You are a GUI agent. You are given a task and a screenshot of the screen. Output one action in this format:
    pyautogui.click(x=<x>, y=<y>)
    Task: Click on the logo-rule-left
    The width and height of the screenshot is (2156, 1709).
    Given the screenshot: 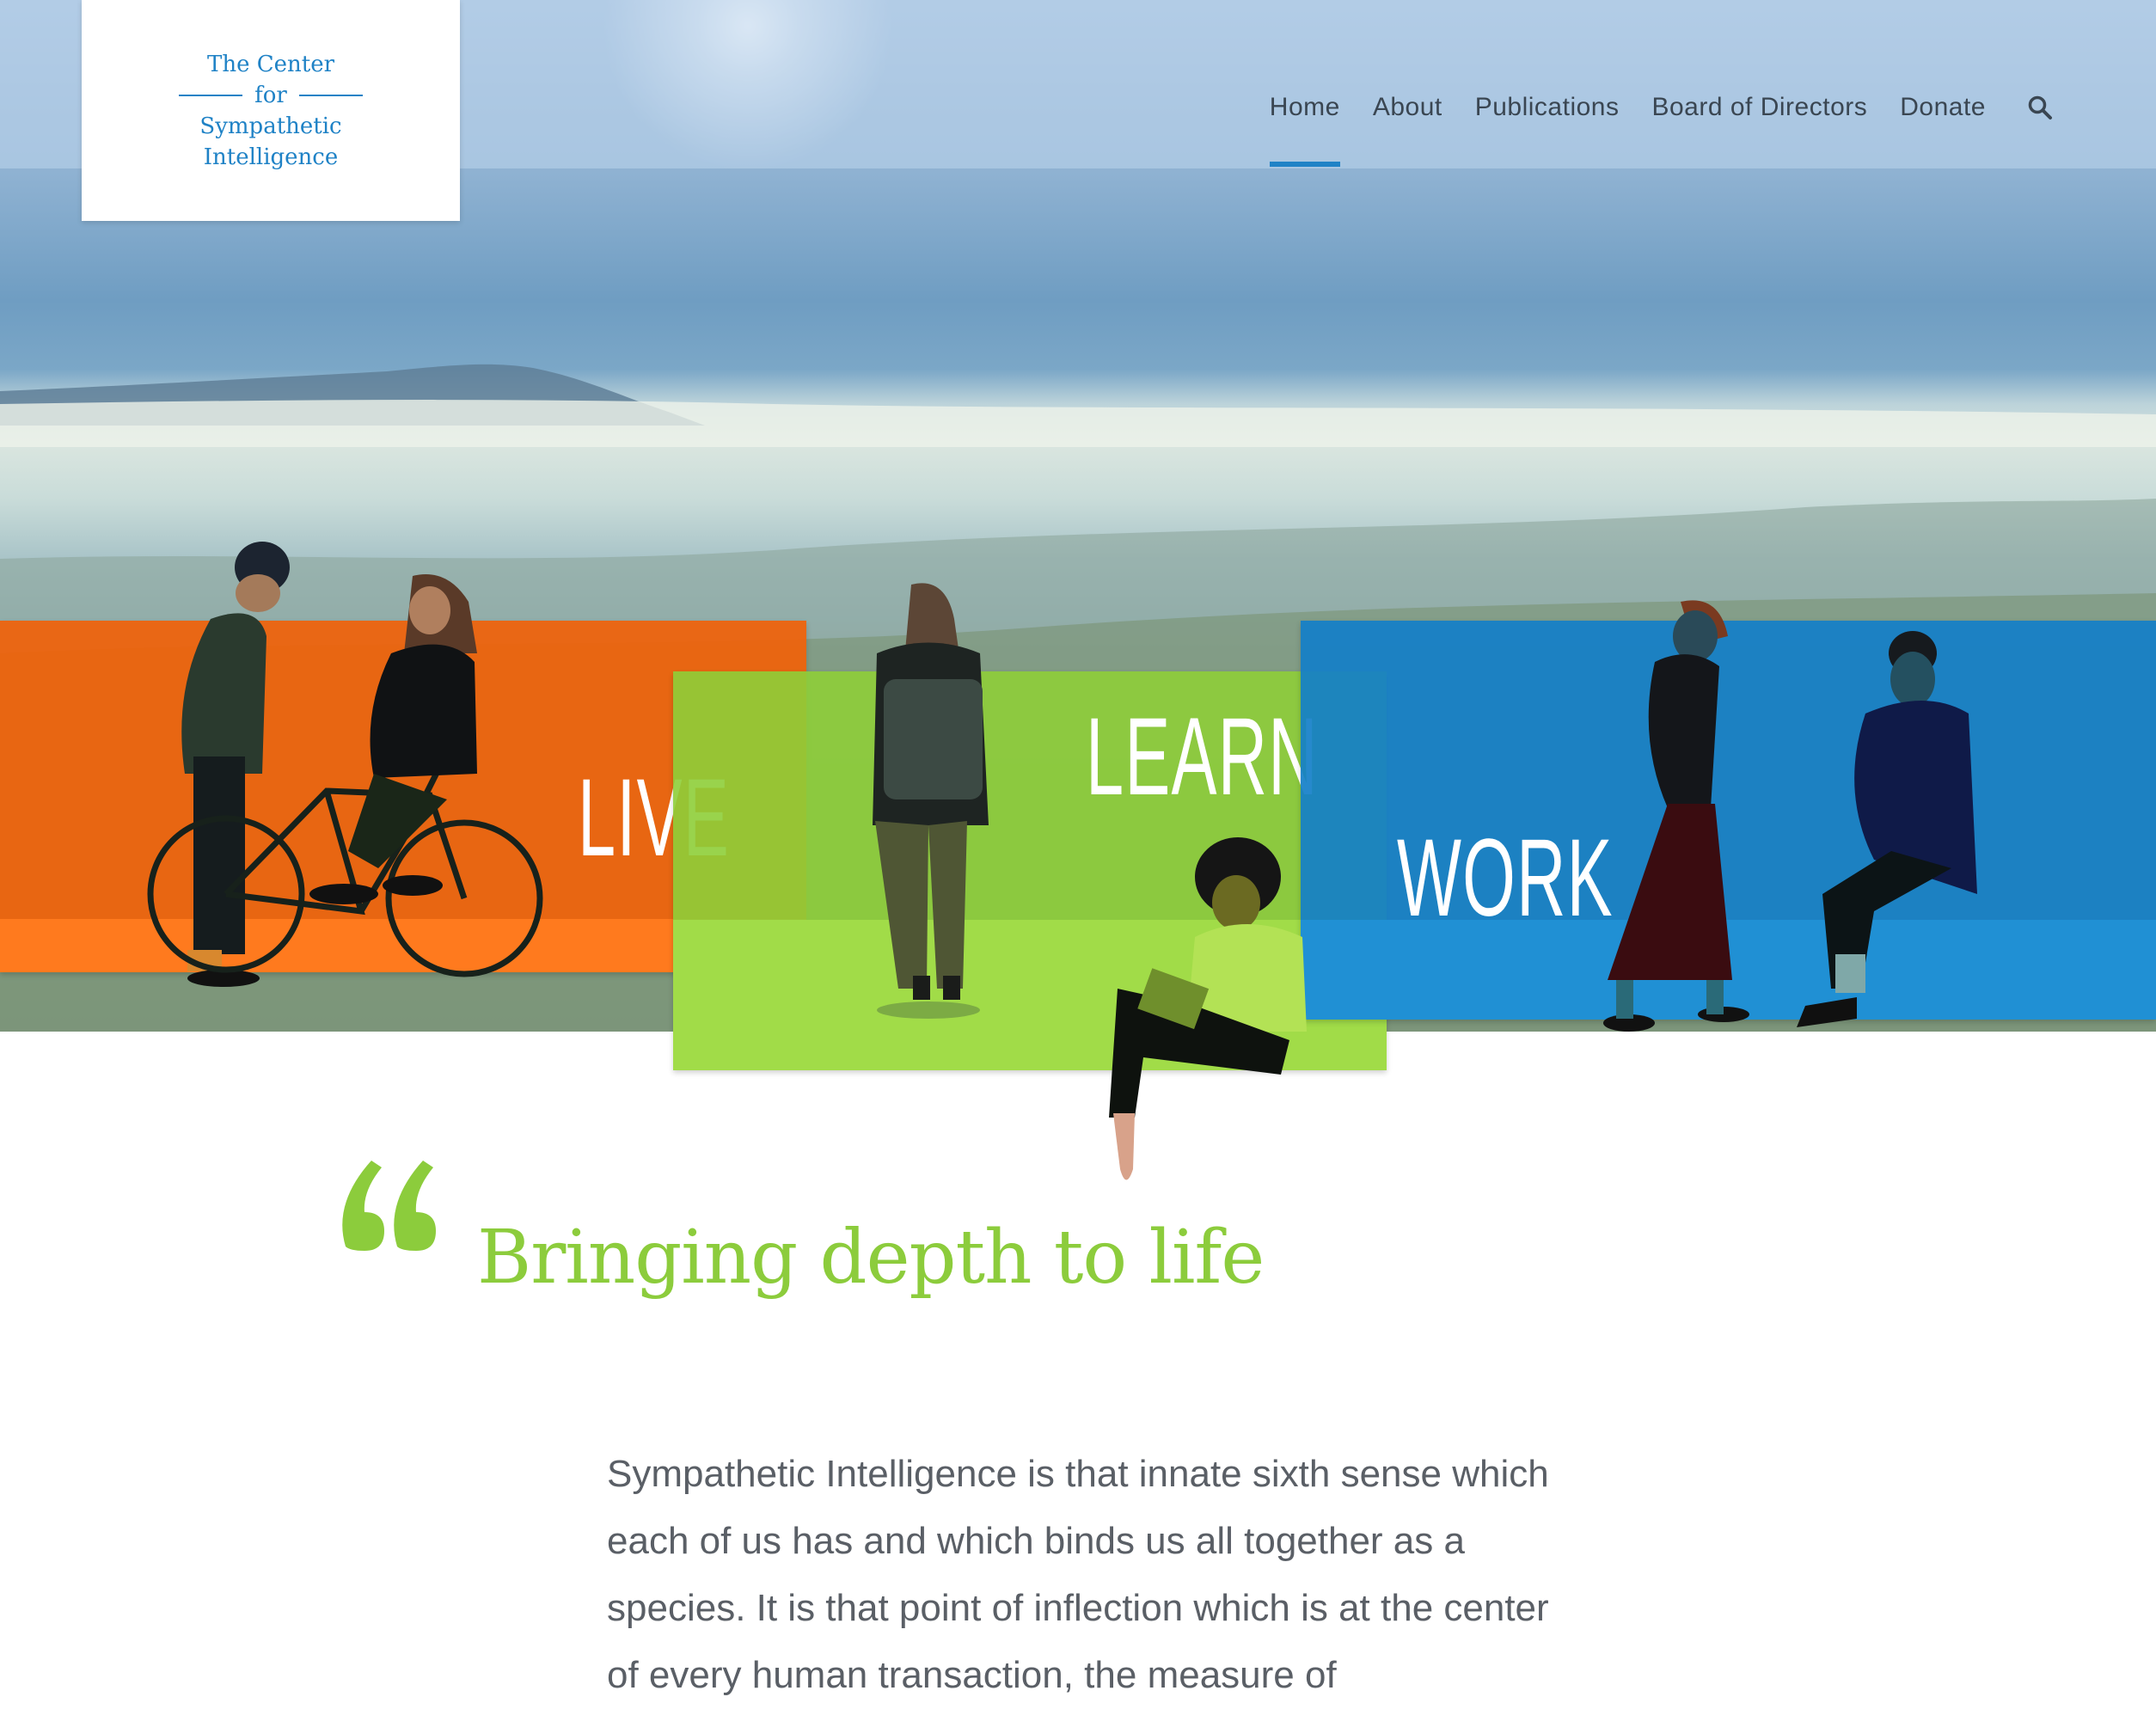 What is the action you would take?
    pyautogui.click(x=211, y=95)
    